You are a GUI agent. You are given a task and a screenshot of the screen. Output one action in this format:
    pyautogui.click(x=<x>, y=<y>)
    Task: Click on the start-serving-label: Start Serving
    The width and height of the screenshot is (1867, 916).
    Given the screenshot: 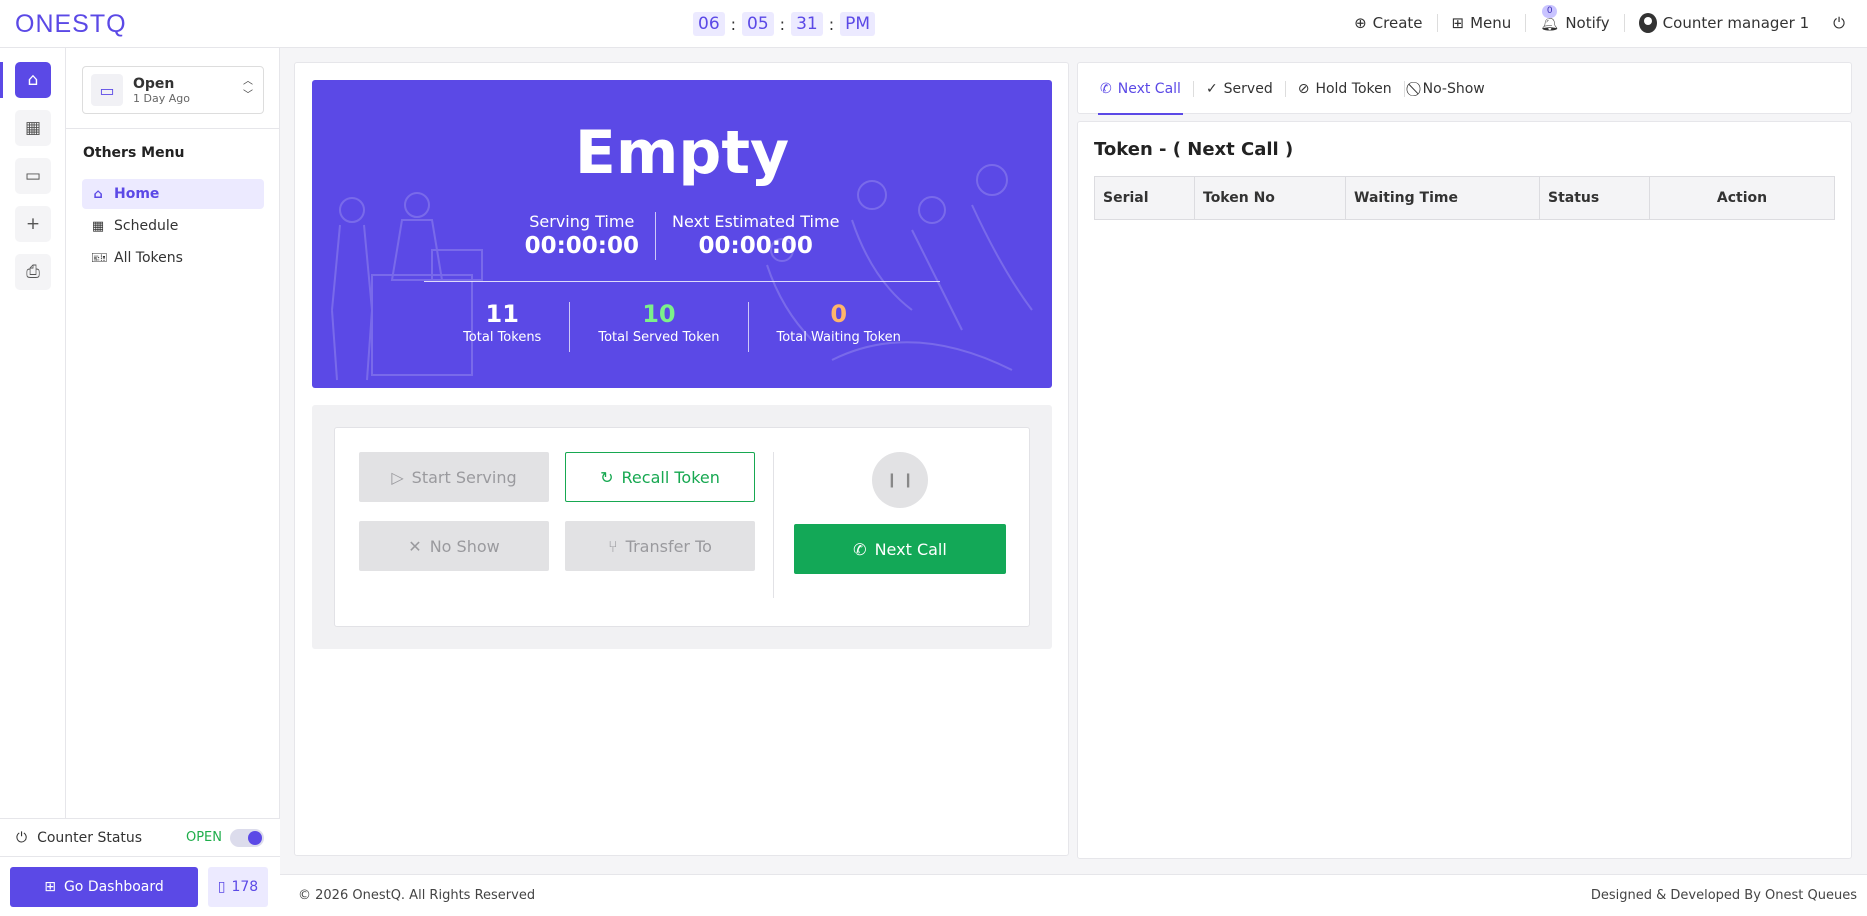 What is the action you would take?
    pyautogui.click(x=464, y=477)
    